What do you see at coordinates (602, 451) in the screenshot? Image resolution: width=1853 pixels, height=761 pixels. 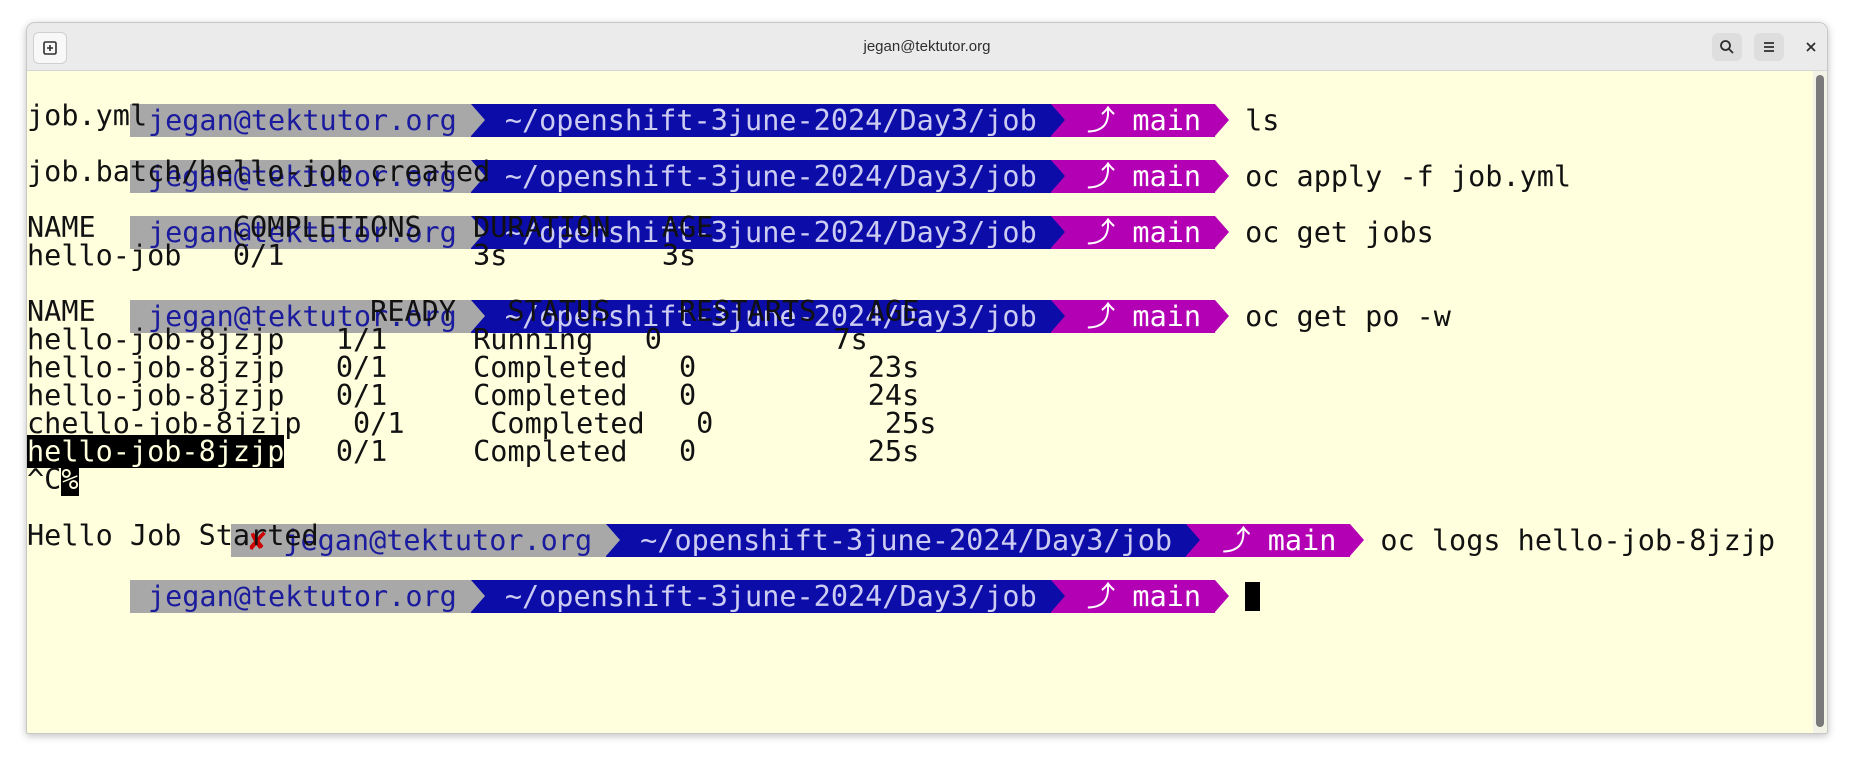 I see `output-text: 0/1 Completed 0 25s` at bounding box center [602, 451].